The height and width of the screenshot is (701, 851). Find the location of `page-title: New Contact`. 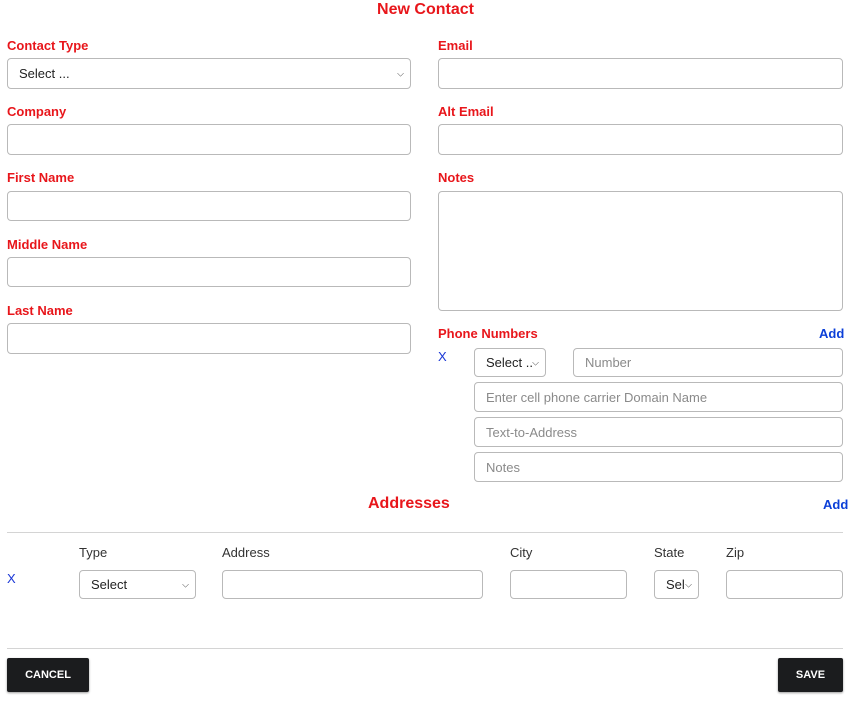

page-title: New Contact is located at coordinates (425, 9).